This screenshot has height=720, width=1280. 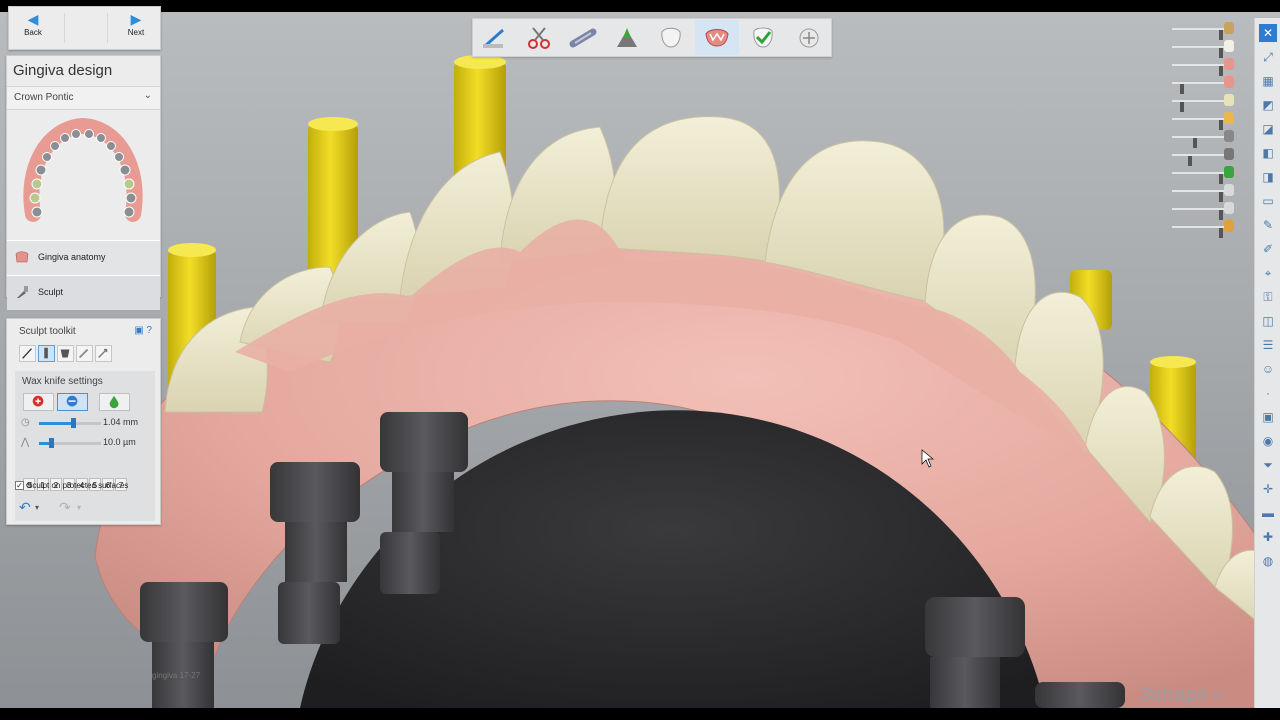 I want to click on morph-tool-button, so click(x=84, y=353).